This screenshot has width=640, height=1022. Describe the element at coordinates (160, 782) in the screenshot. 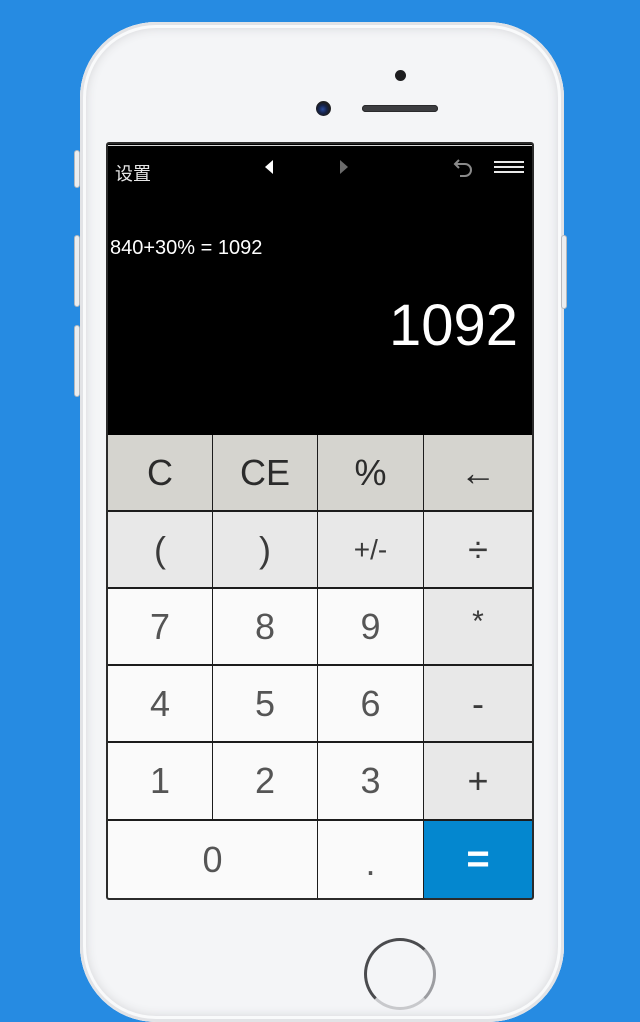

I see `key-digit-1: 1` at that location.